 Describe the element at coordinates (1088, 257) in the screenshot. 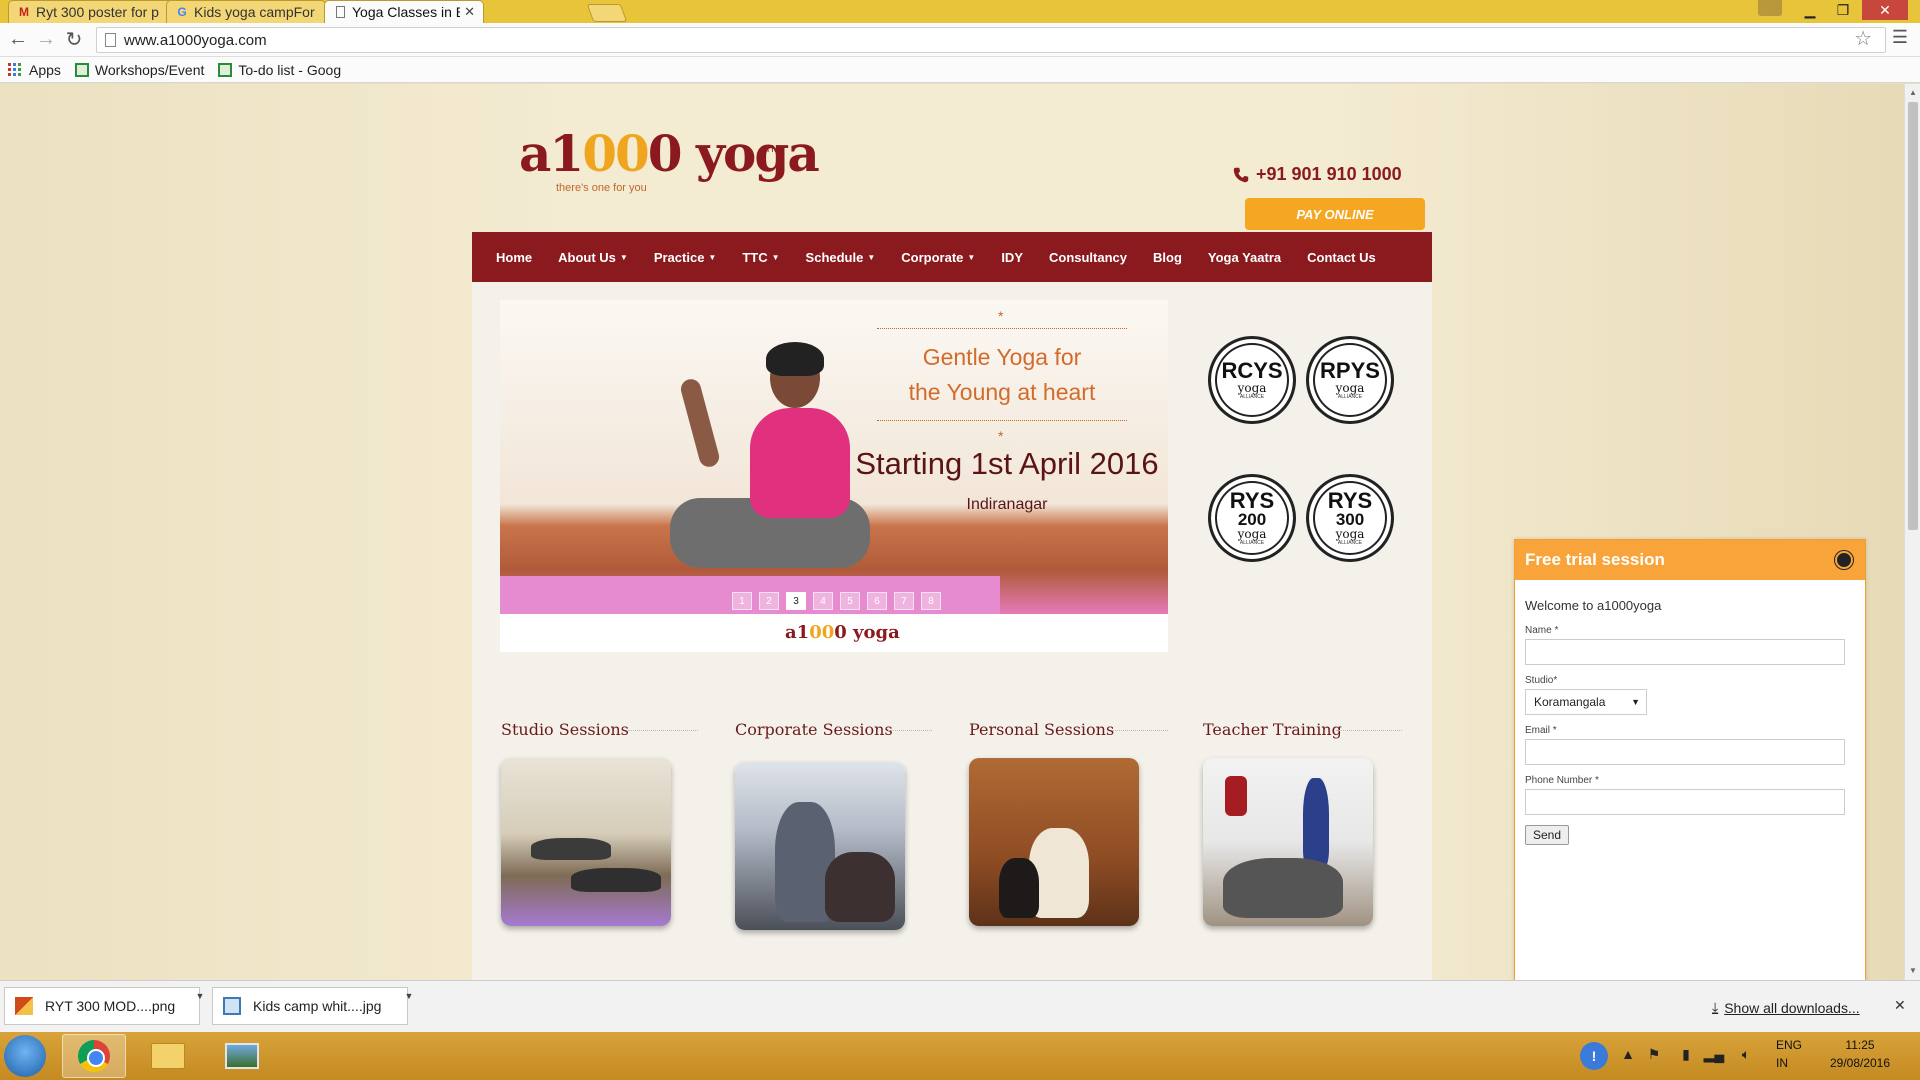

I see `nav-consultancy: Consultancy` at that location.